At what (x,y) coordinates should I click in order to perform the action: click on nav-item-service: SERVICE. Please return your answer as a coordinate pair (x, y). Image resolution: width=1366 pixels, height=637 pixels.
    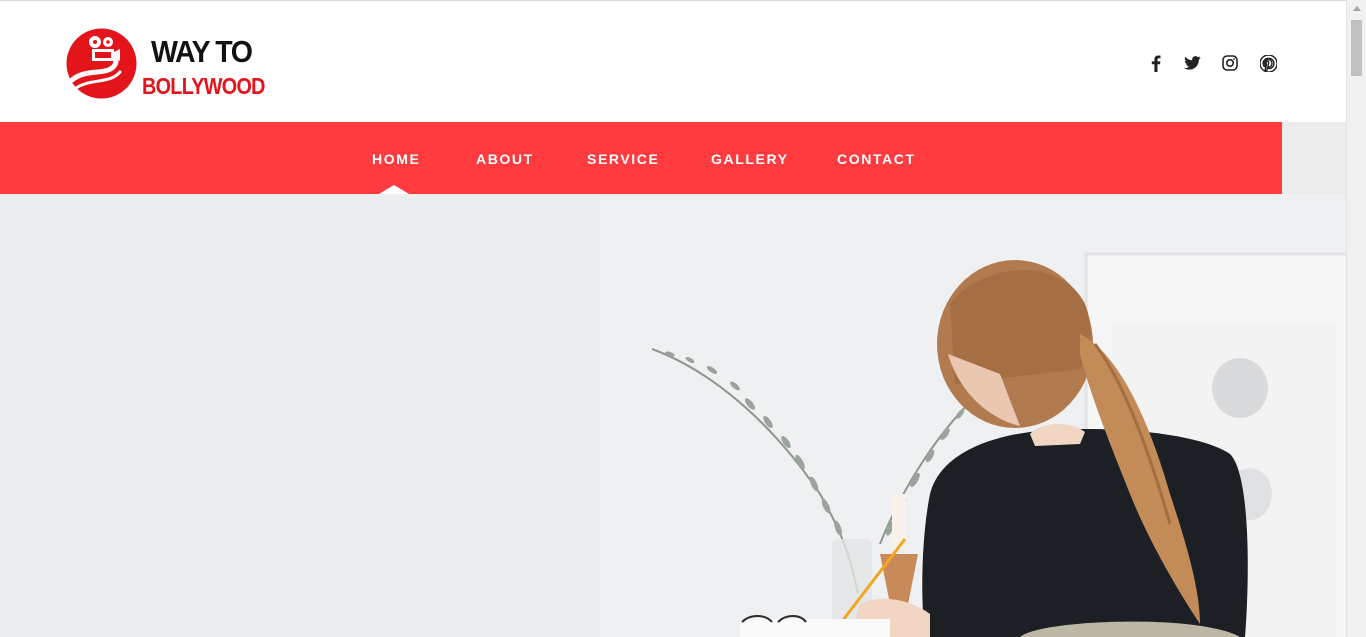
    Looking at the image, I should click on (623, 158).